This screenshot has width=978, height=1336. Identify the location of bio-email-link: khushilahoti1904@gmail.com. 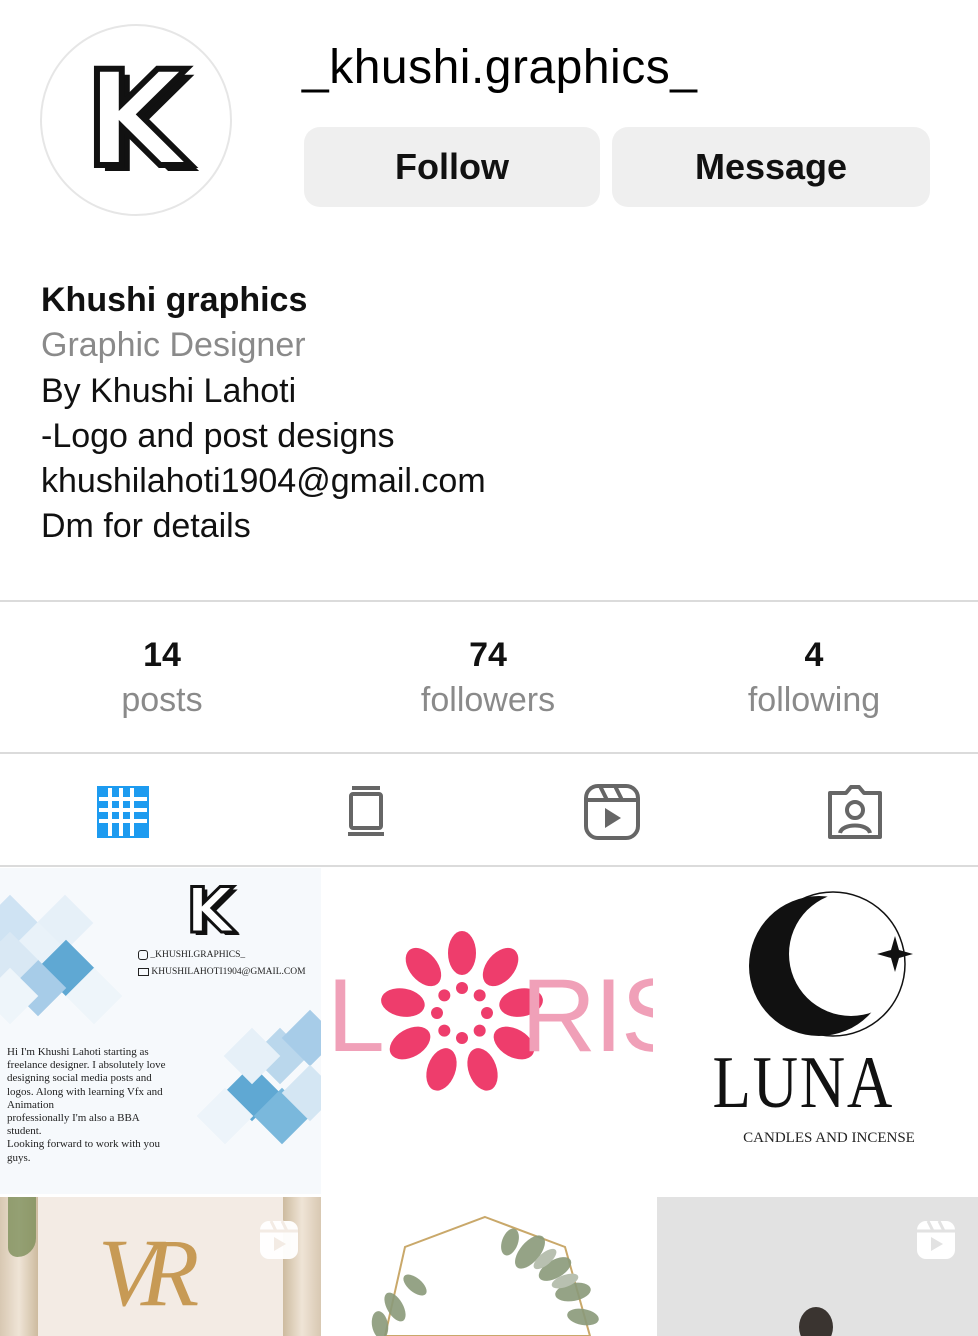
(263, 481).